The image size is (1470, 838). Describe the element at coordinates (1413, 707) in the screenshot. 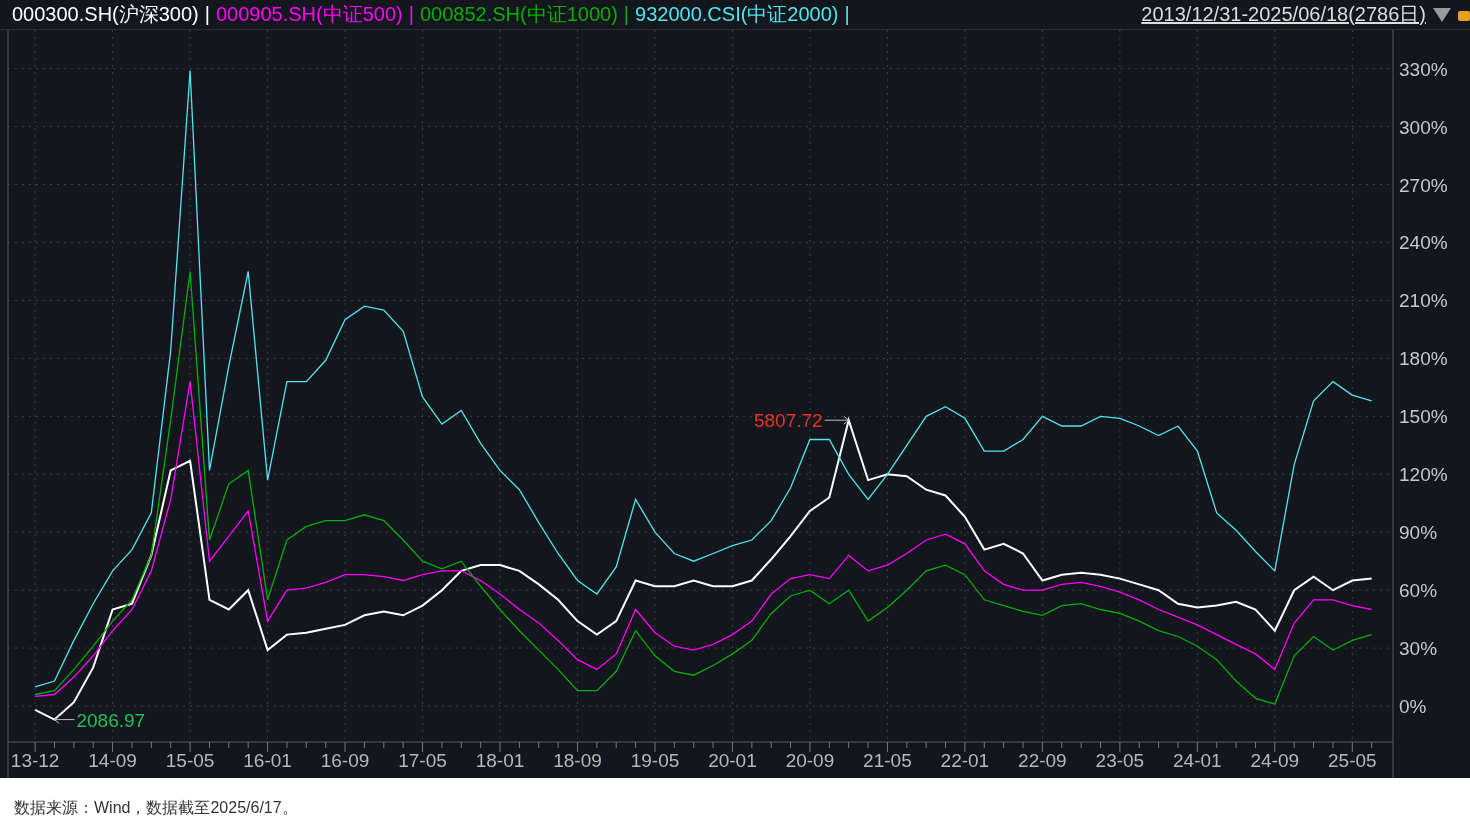

I see `y-axis-label: 0%` at that location.